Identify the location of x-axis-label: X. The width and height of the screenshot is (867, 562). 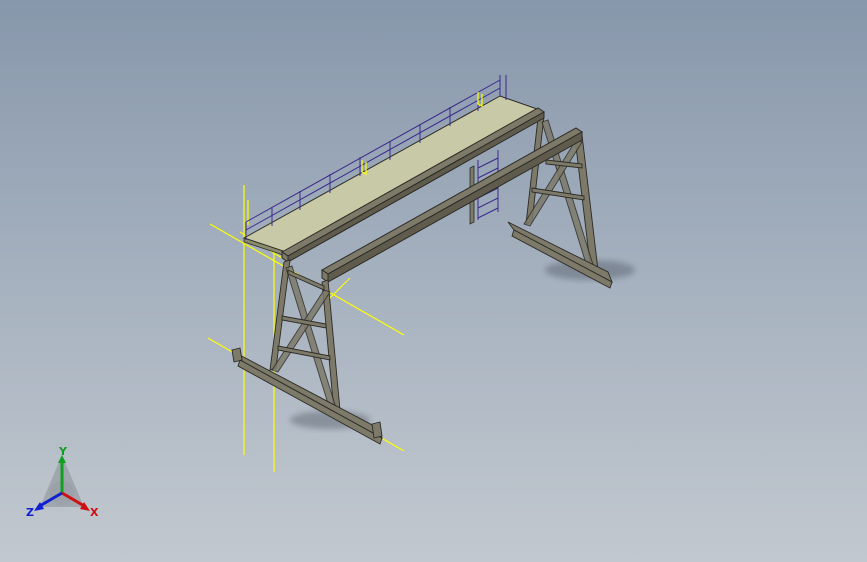
(94, 512).